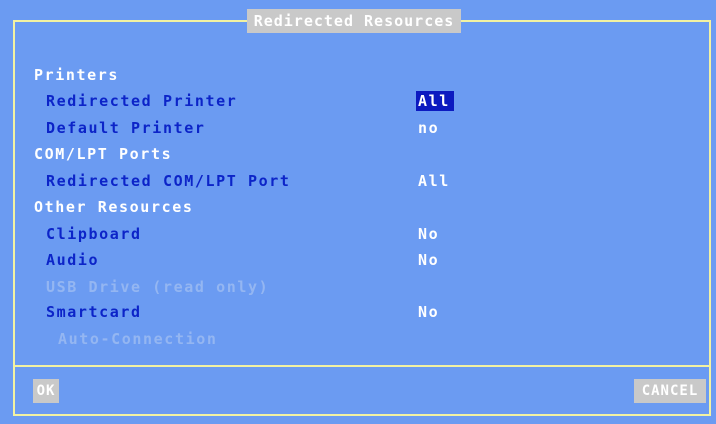 This screenshot has height=424, width=716. Describe the element at coordinates (77, 75) in the screenshot. I see `section-printers: Printers` at that location.